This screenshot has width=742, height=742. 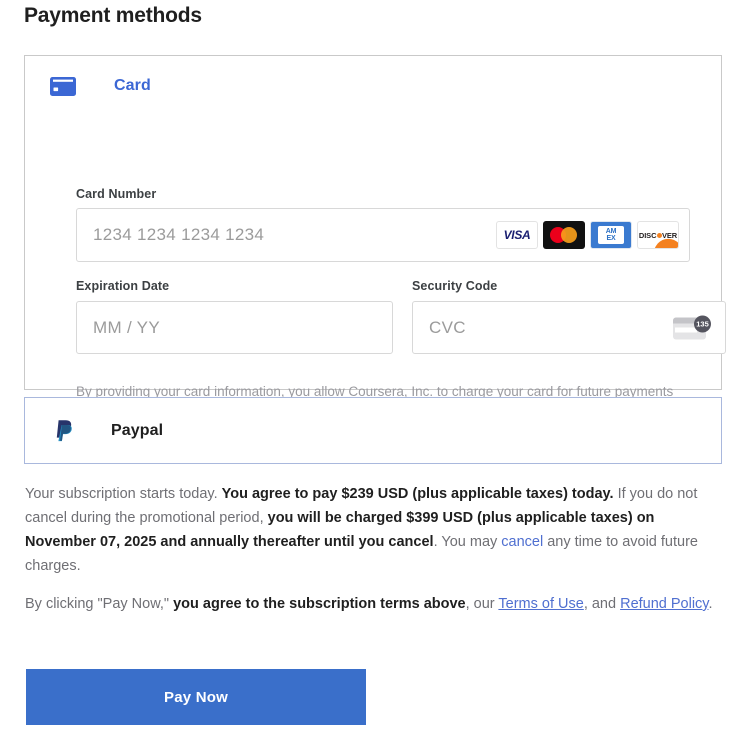 I want to click on paypal-icon, so click(x=65, y=431).